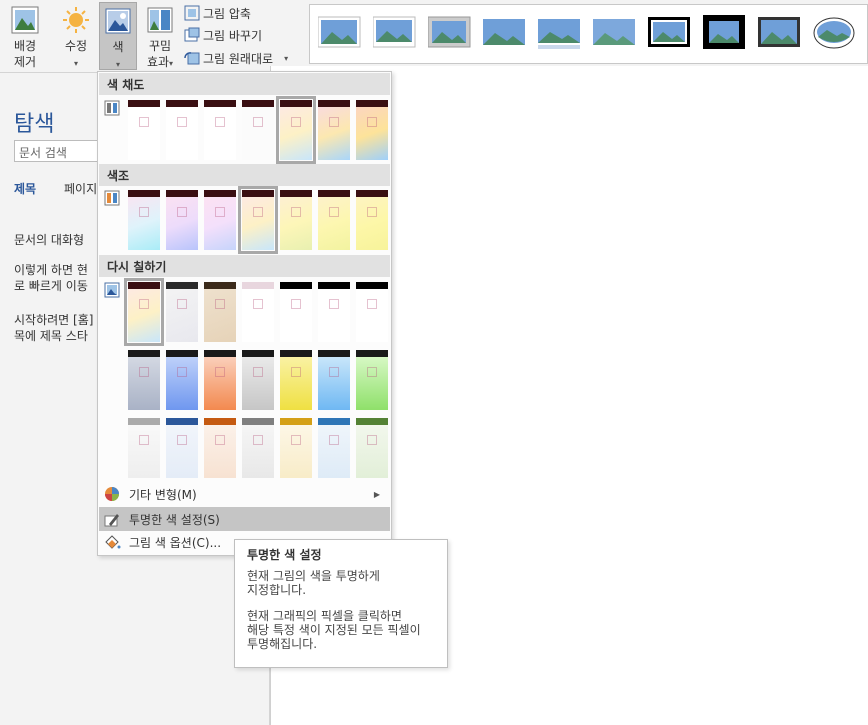 The height and width of the screenshot is (725, 868). I want to click on change-picture-button: 그림 바꾸기, so click(223, 35).